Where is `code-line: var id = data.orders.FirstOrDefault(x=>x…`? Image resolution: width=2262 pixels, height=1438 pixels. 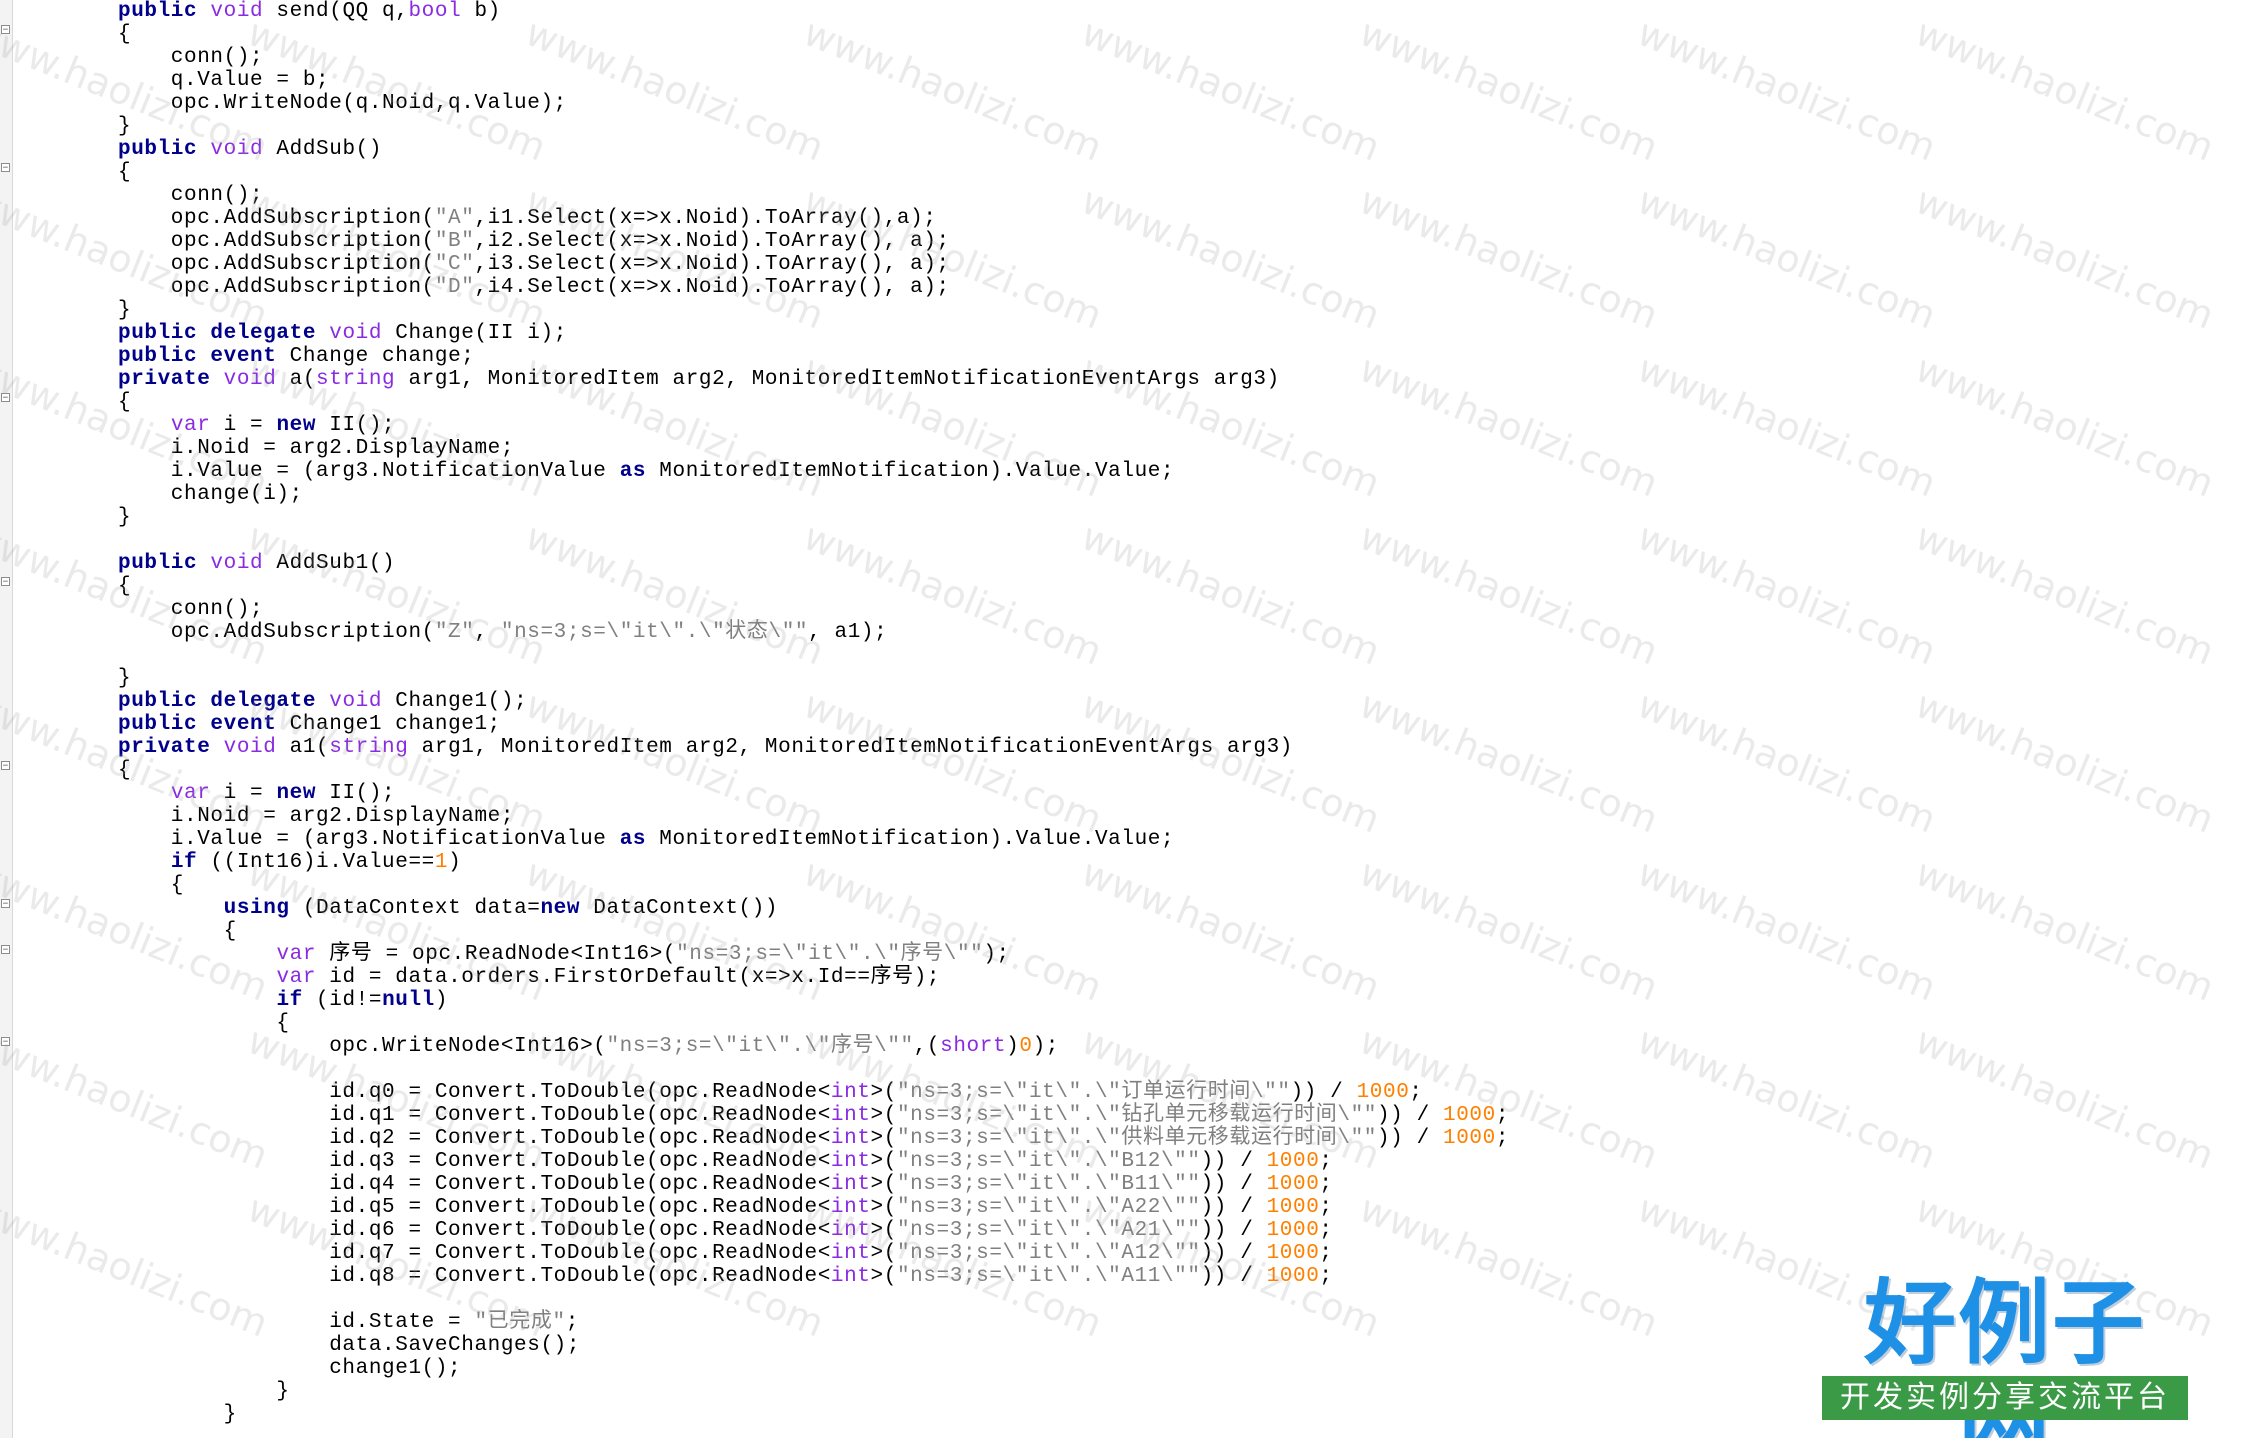 code-line: var id = data.orders.FirstOrDefault(x=>x… is located at coordinates (529, 977).